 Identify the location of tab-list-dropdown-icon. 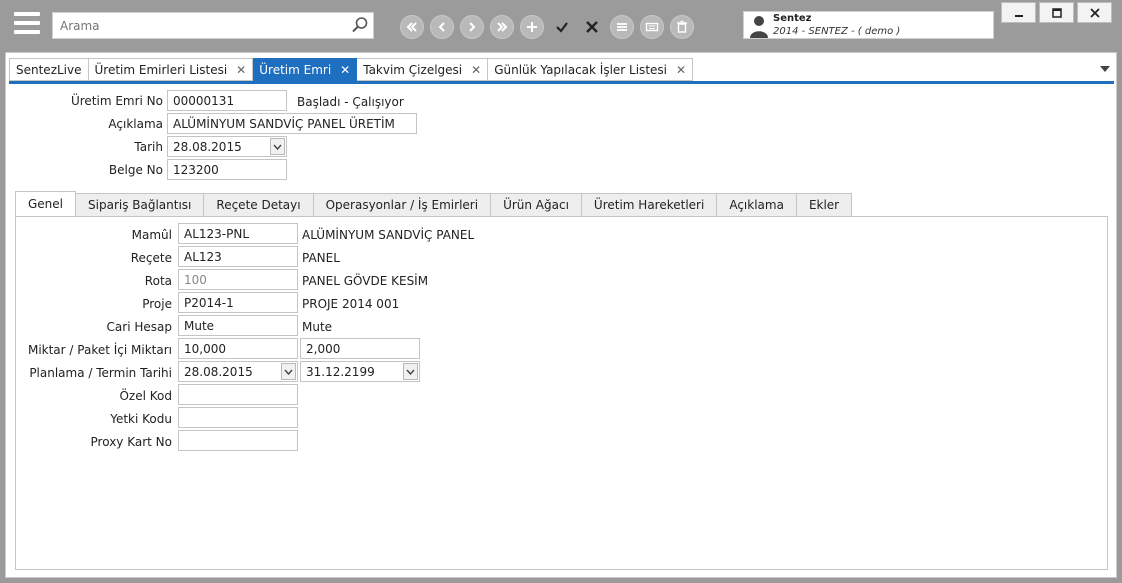
(1105, 69).